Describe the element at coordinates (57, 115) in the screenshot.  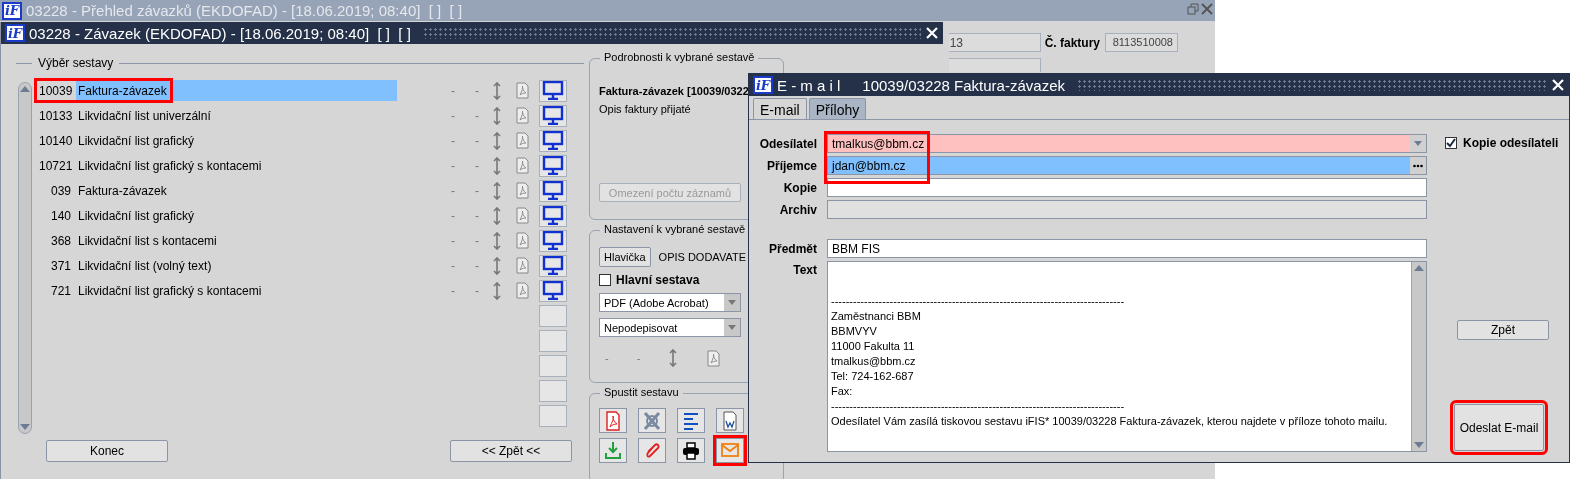
I see `report-number: 10133` at that location.